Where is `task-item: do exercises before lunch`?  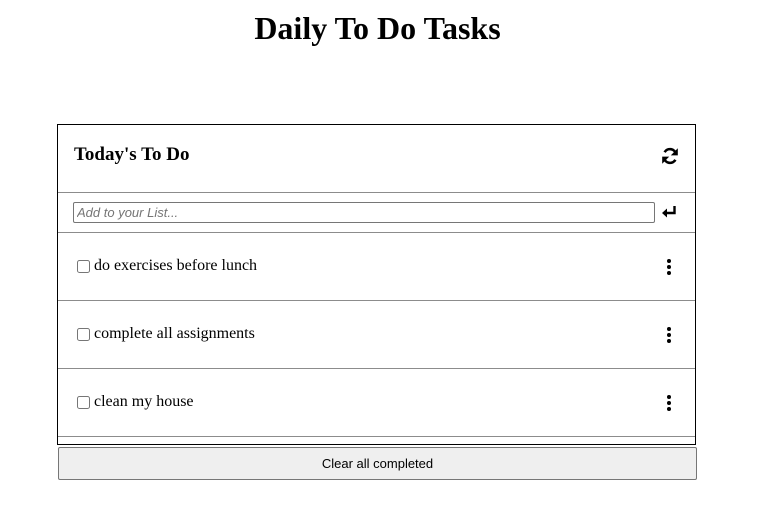 task-item: do exercises before lunch is located at coordinates (376, 267).